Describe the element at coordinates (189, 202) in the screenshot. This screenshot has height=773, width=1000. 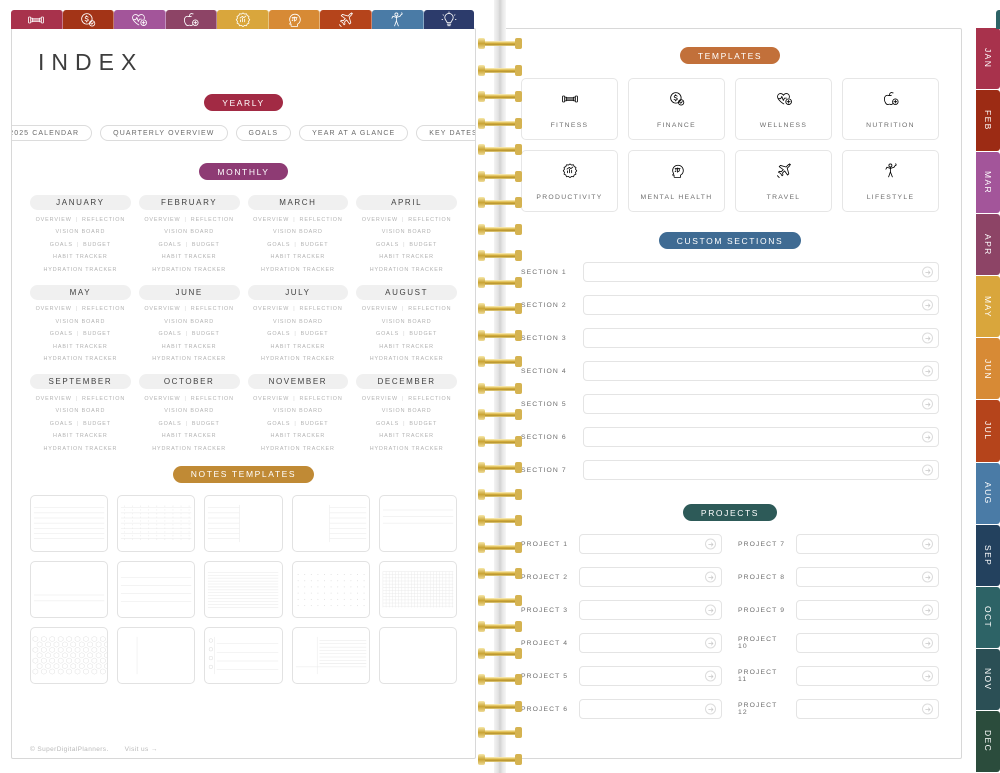
I see `month-name-february: FEBRUARY` at that location.